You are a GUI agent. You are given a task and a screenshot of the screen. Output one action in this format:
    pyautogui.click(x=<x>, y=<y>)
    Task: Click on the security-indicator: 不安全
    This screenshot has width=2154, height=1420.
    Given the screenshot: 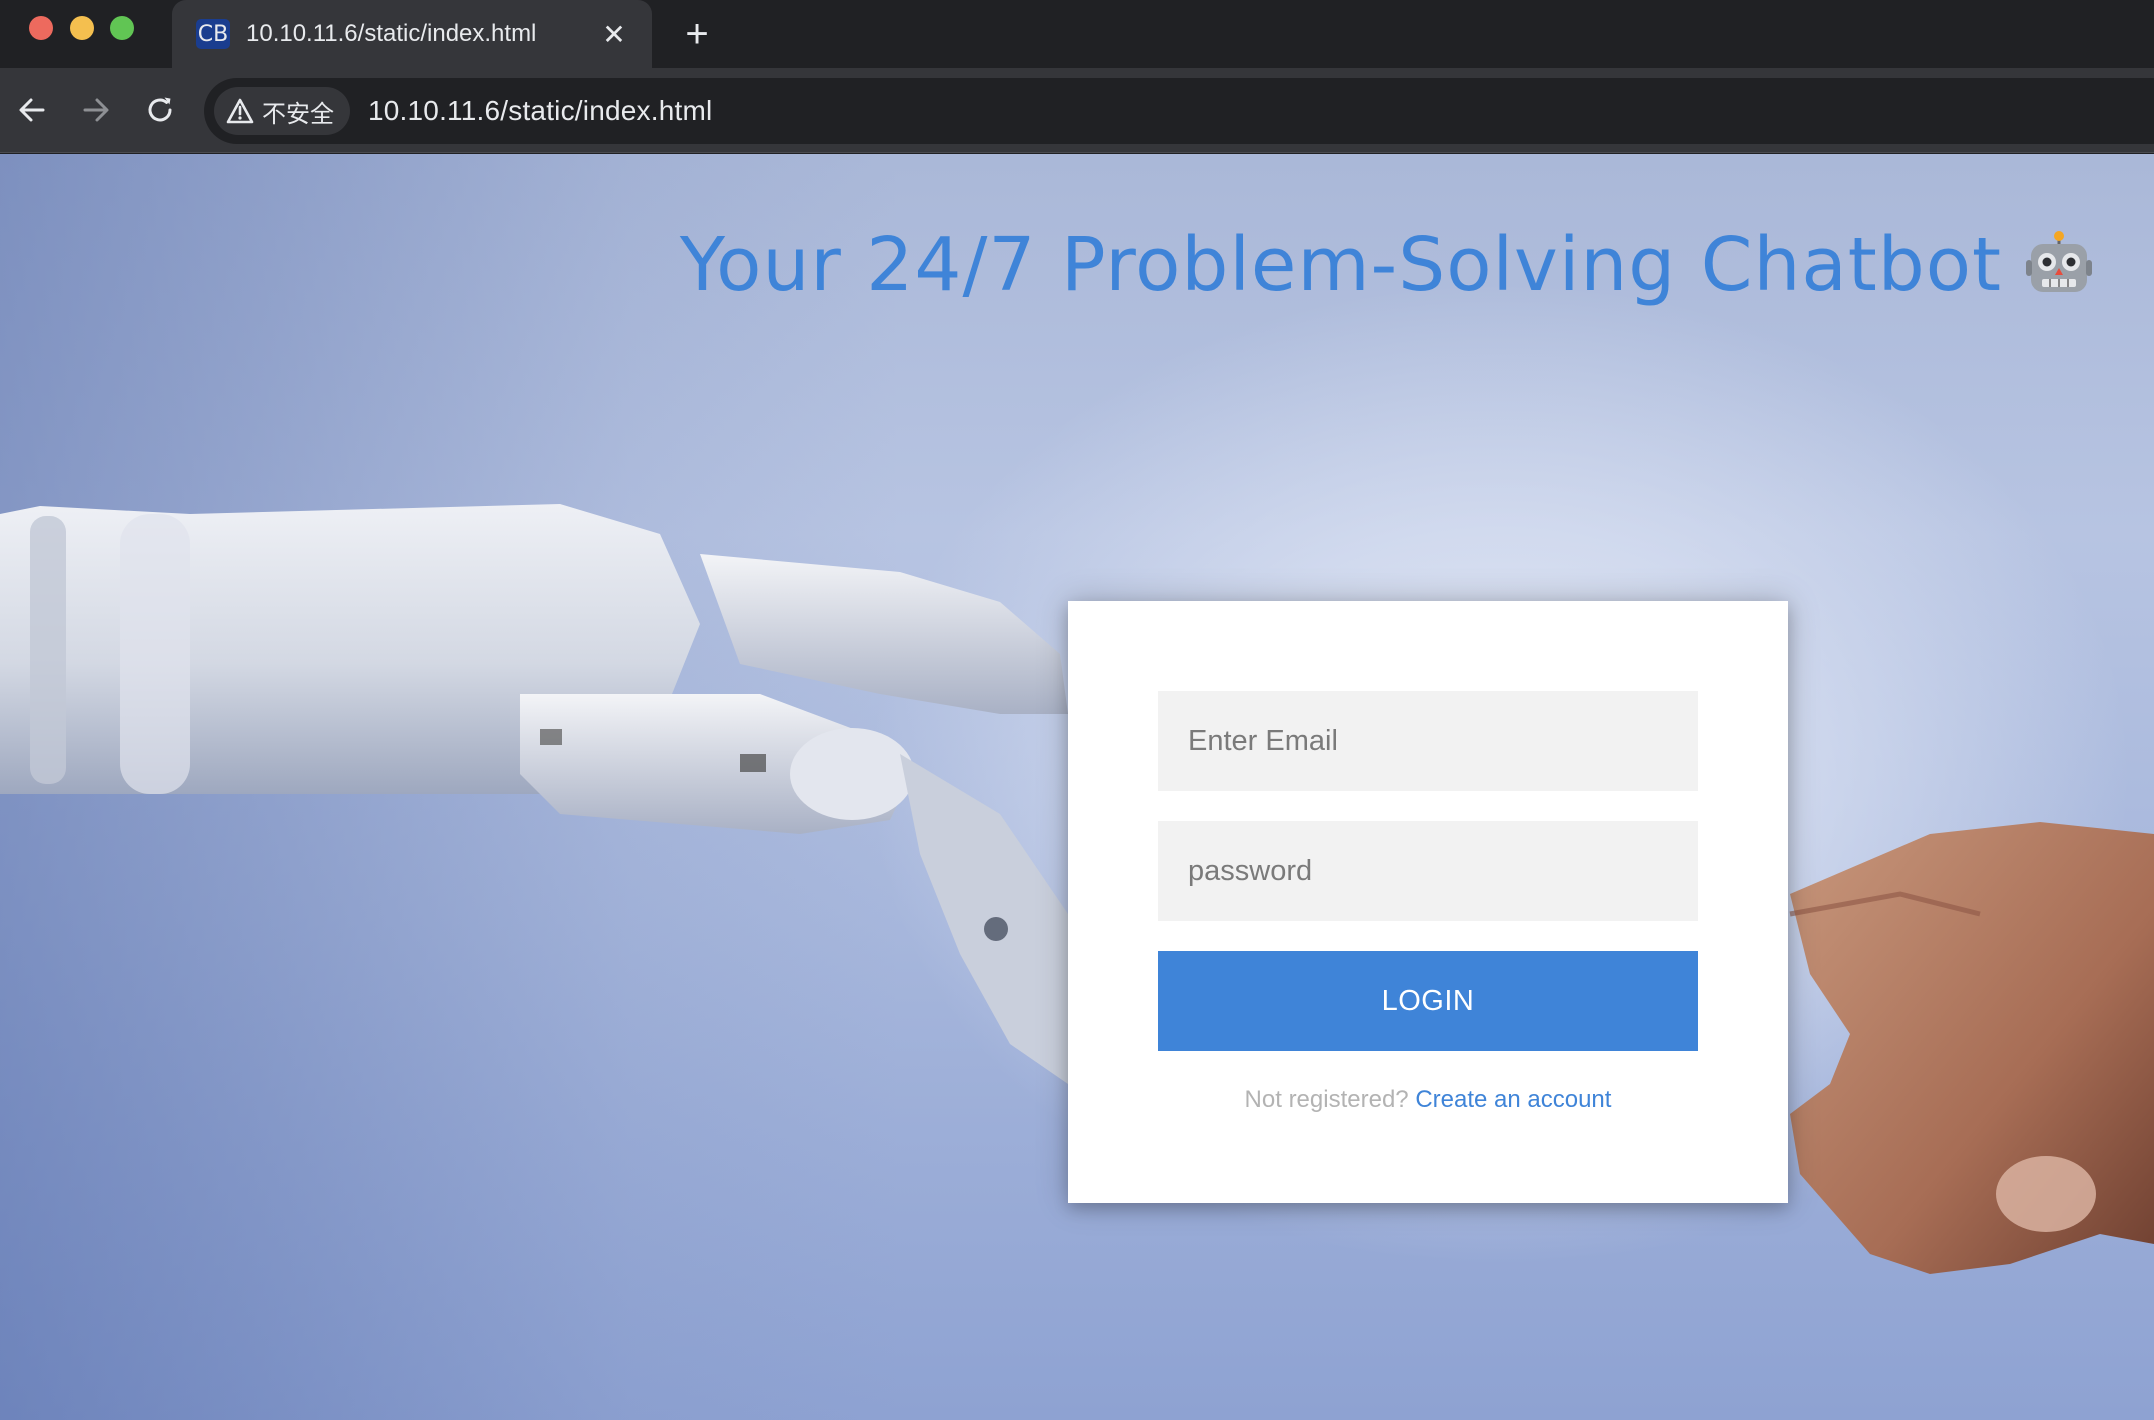 What is the action you would take?
    pyautogui.click(x=282, y=111)
    